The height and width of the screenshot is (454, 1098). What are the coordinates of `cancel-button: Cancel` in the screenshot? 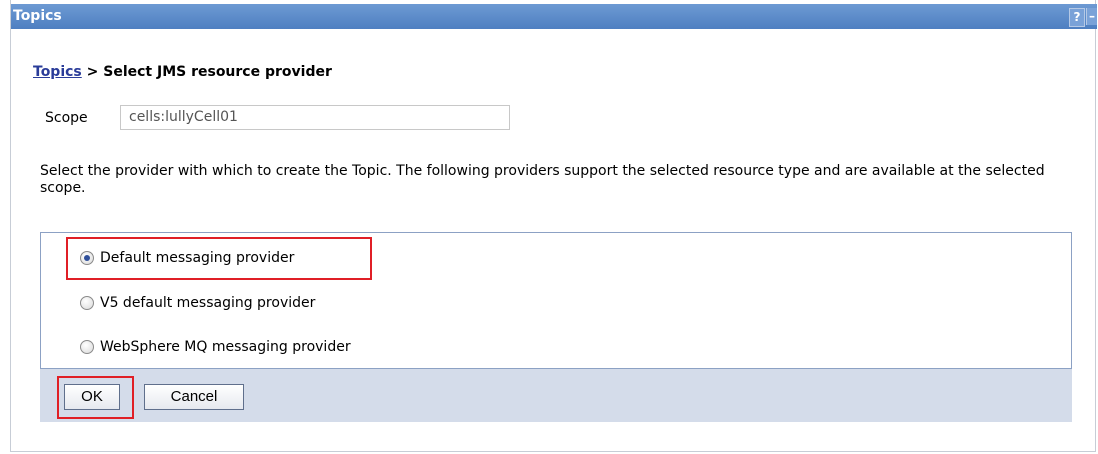 It's located at (194, 397).